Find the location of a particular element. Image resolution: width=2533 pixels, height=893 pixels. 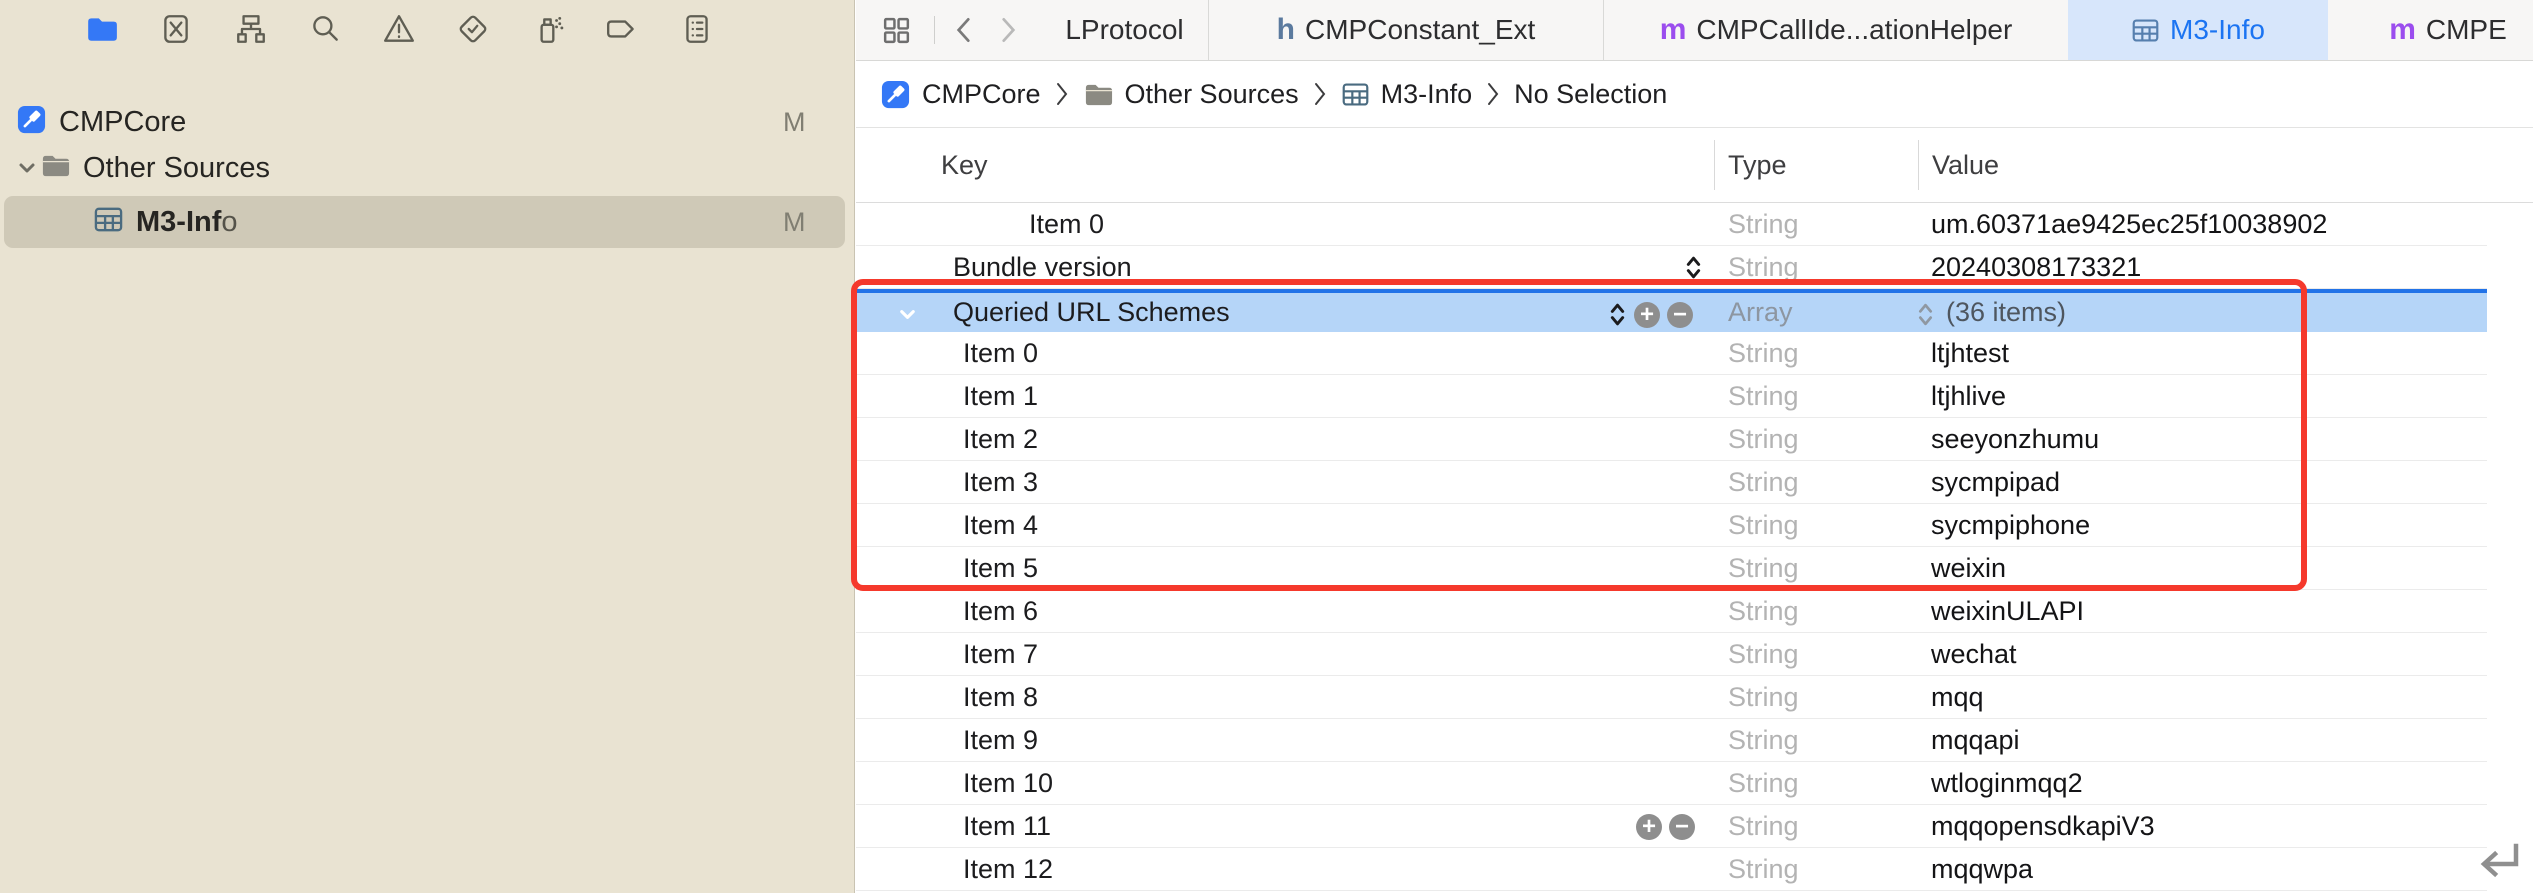

key-cell: Item 2 is located at coordinates (1000, 439).